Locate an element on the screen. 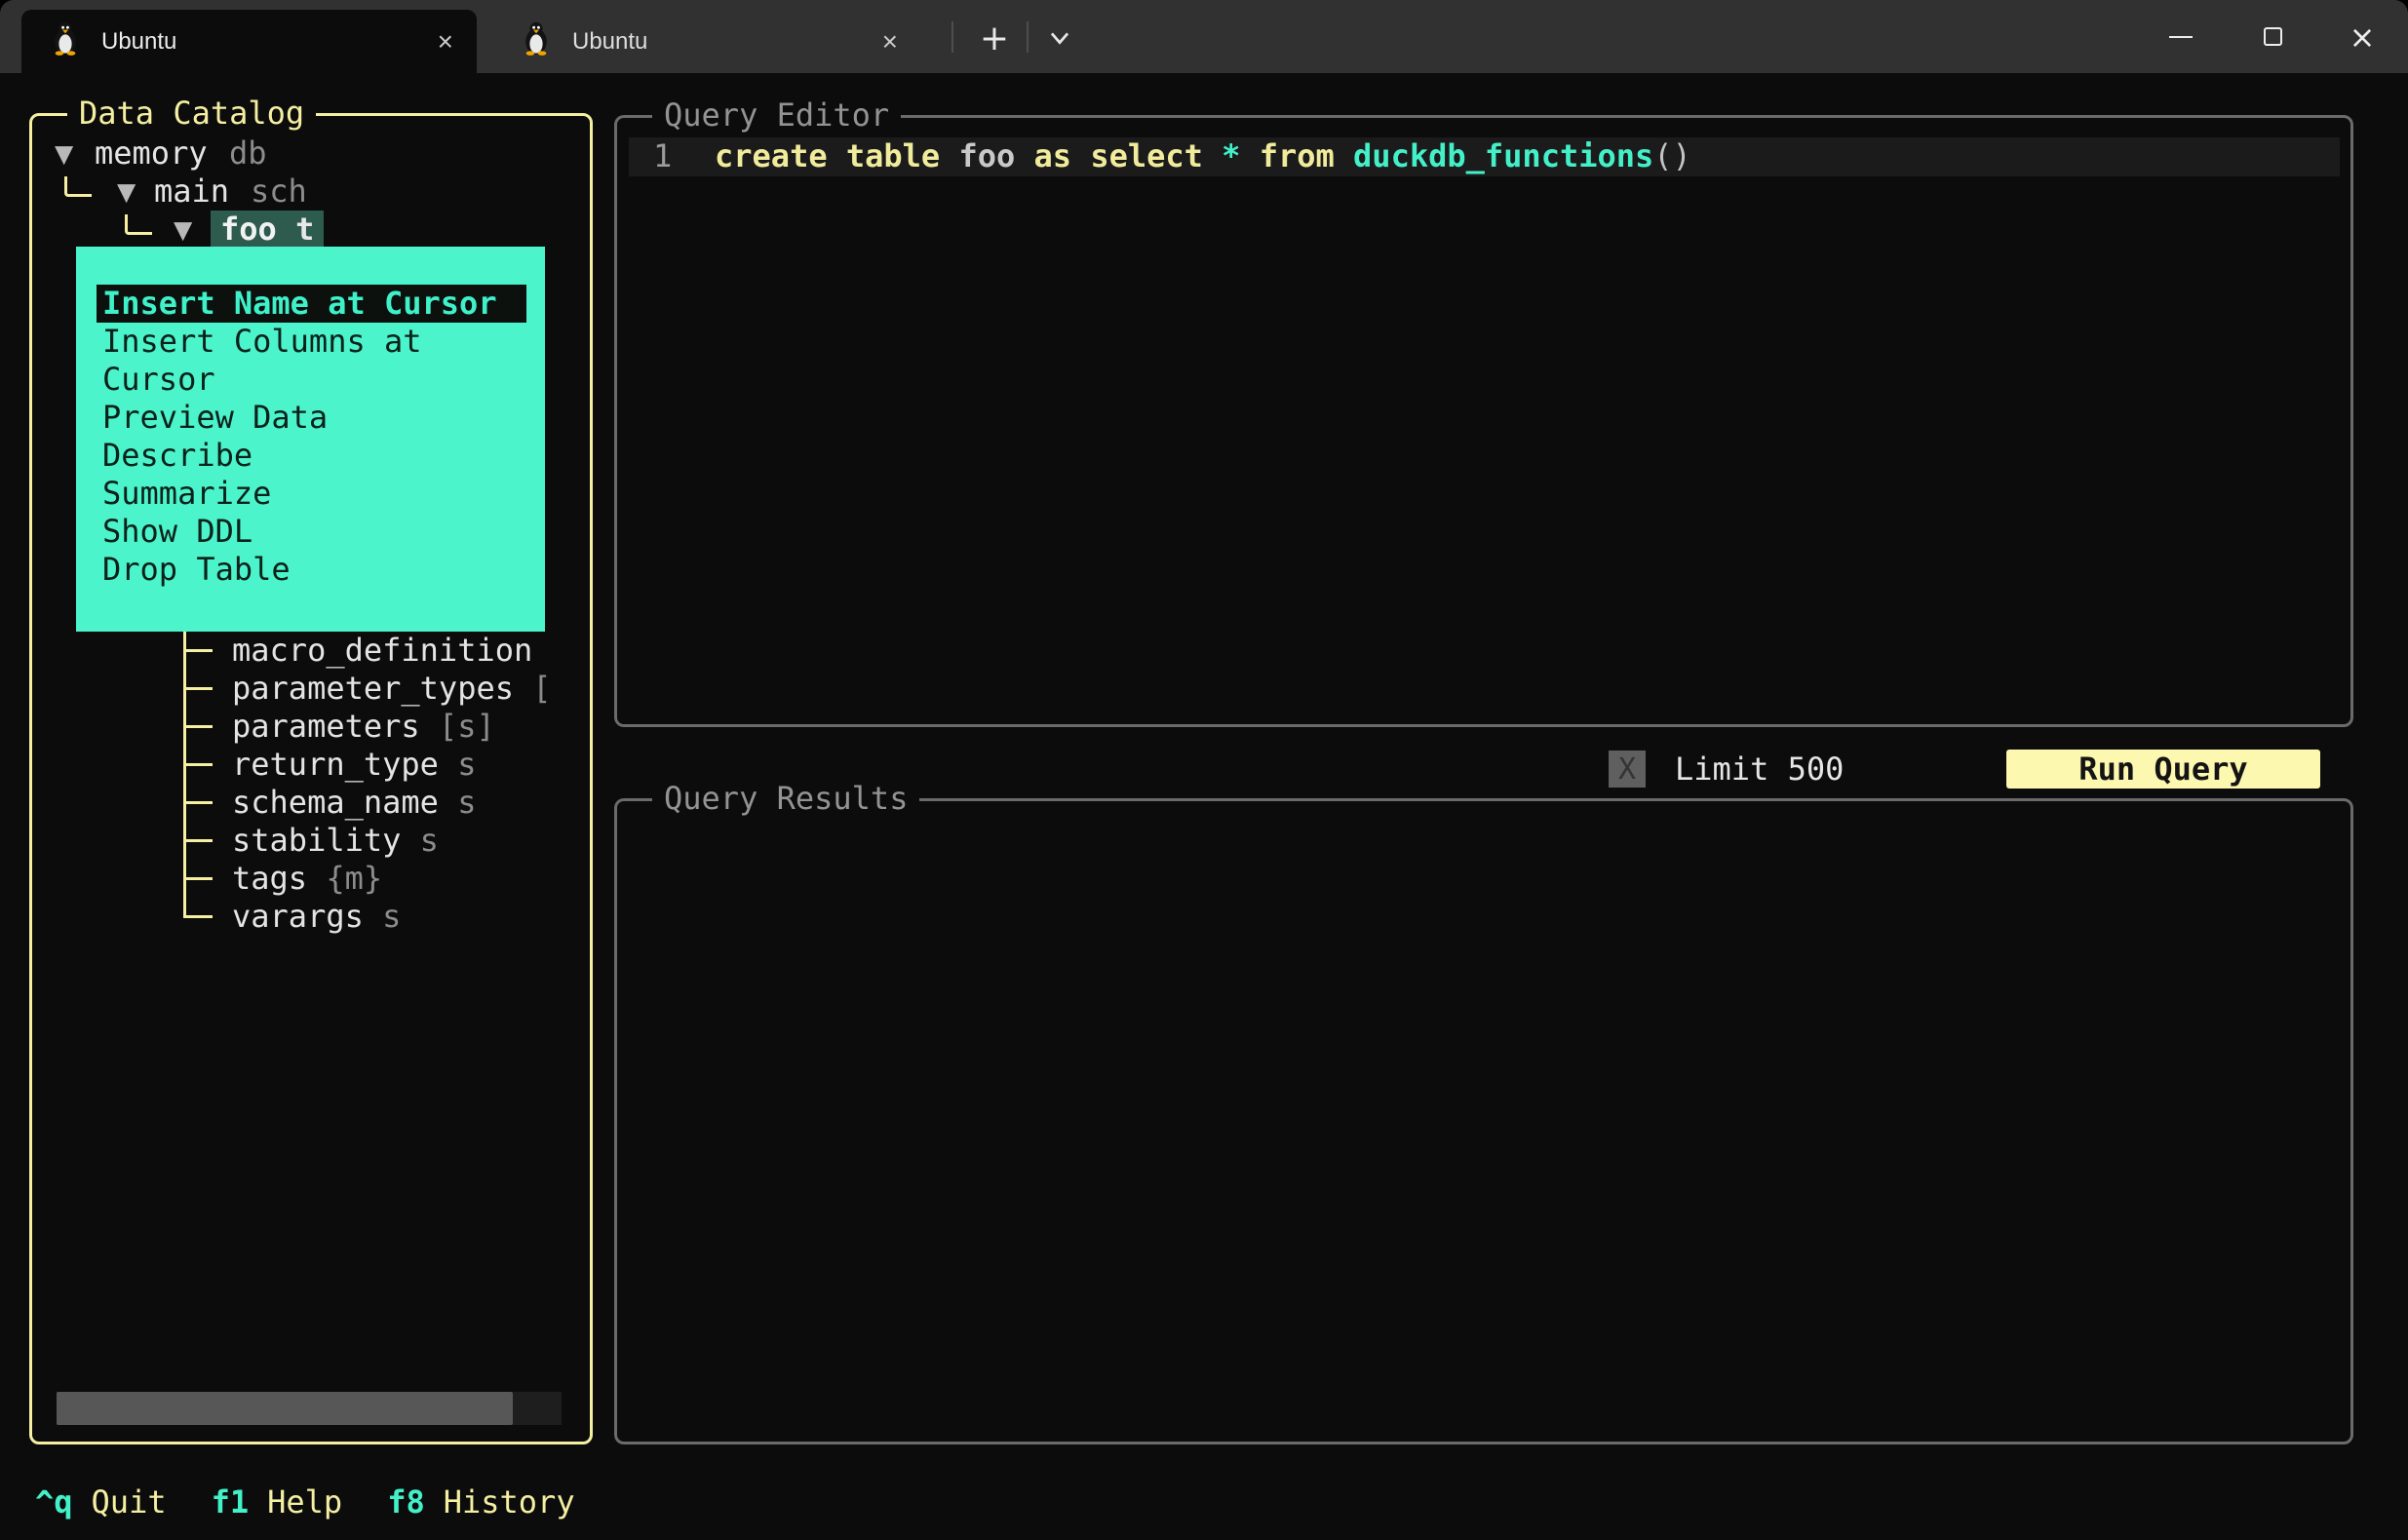  column-item: stability s is located at coordinates (335, 841).